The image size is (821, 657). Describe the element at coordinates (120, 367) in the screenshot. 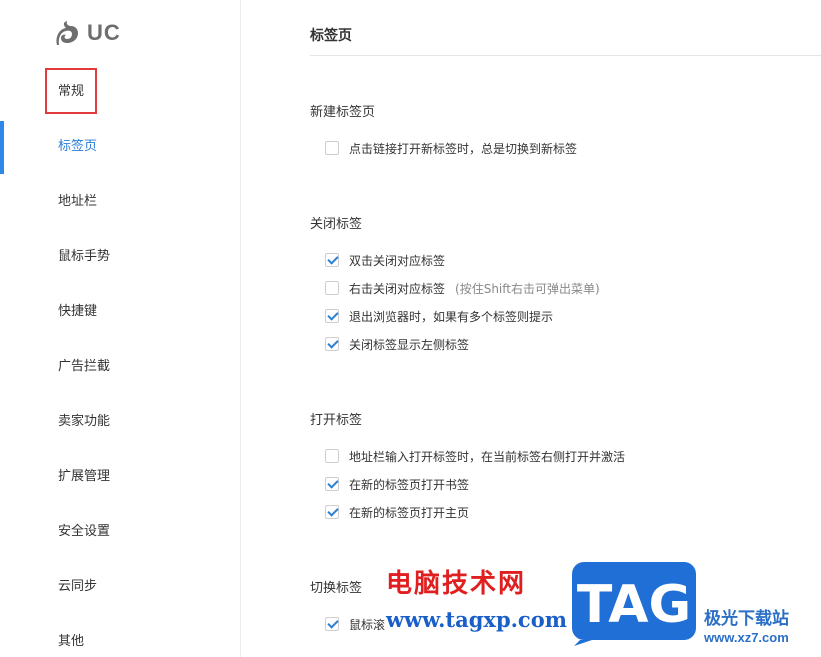

I see `nav-item-ad-block: 广告拦截` at that location.